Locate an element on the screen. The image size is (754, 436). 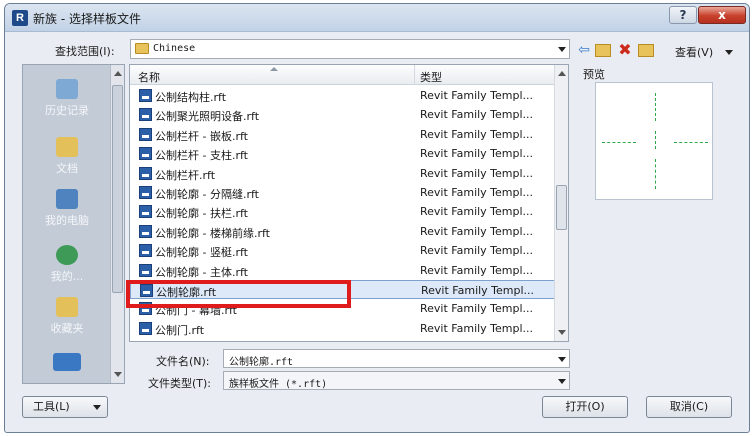
filename-value: 公制轮廓.rft is located at coordinates (261, 362).